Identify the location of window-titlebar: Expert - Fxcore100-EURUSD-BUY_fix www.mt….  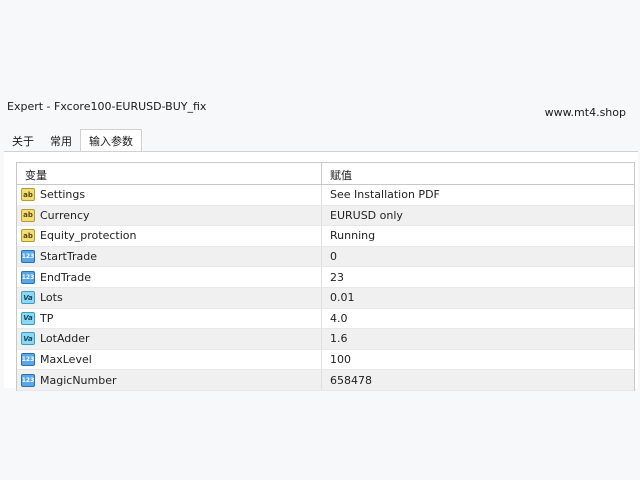
(320, 109).